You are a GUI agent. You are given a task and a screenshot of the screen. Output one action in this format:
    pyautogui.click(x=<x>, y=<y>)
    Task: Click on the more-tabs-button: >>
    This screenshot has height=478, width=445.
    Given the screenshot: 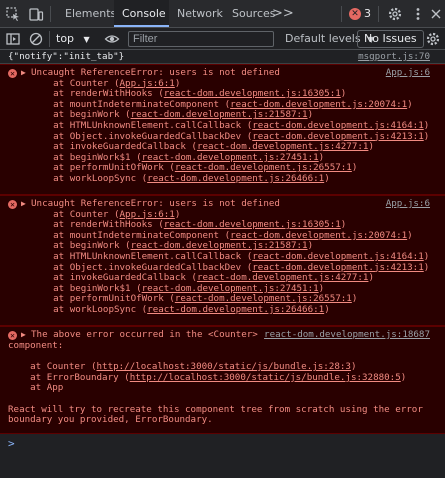 What is the action you would take?
    pyautogui.click(x=283, y=13)
    